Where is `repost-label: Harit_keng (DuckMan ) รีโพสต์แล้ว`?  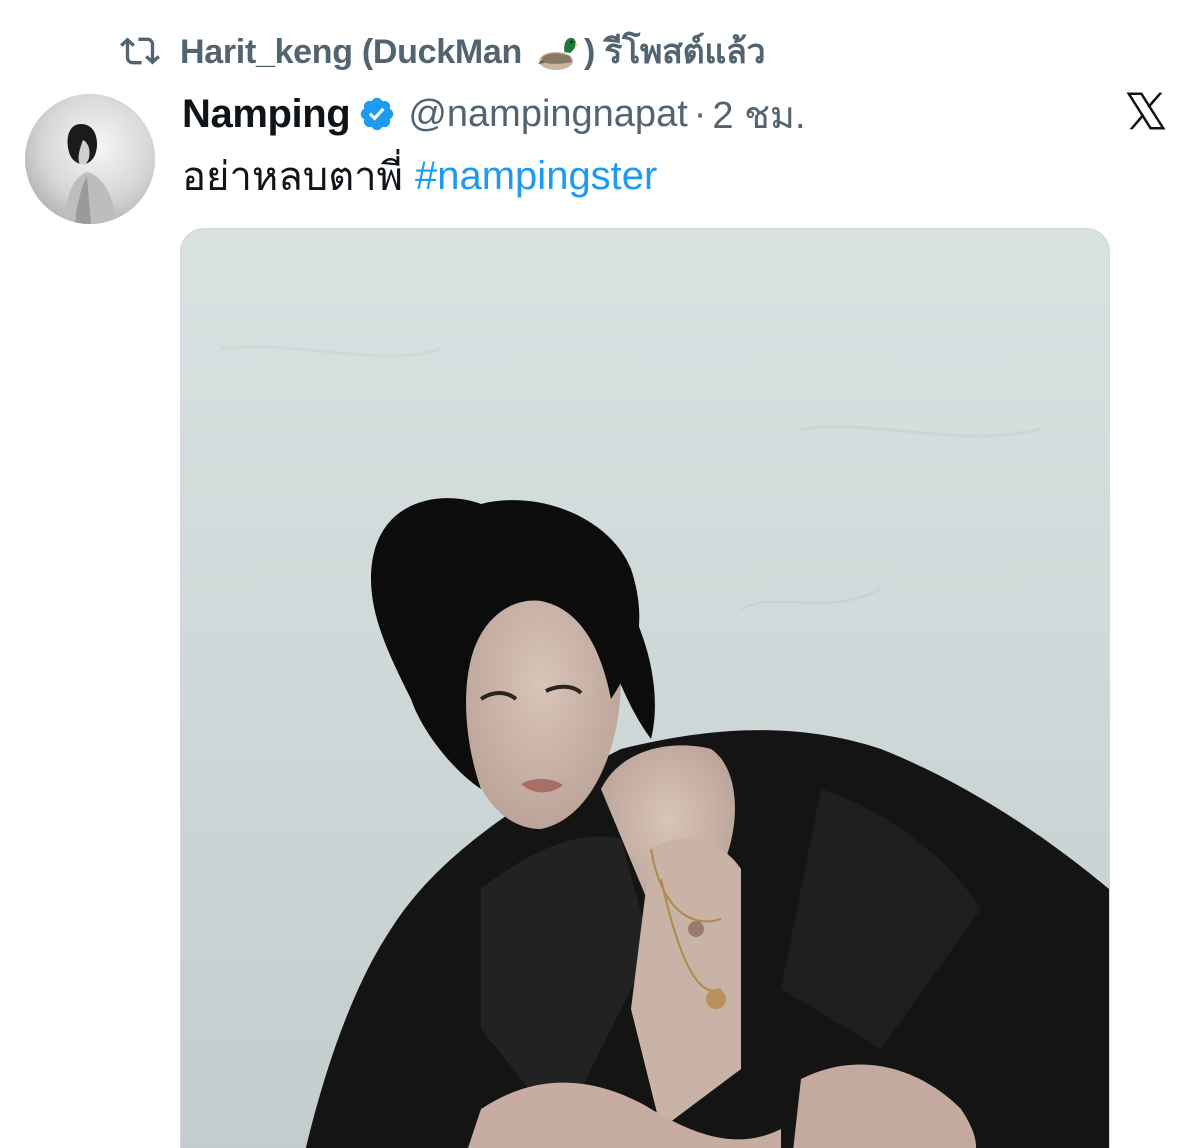
repost-label: Harit_keng (DuckMan ) รีโพสต์แล้ว is located at coordinates (473, 51).